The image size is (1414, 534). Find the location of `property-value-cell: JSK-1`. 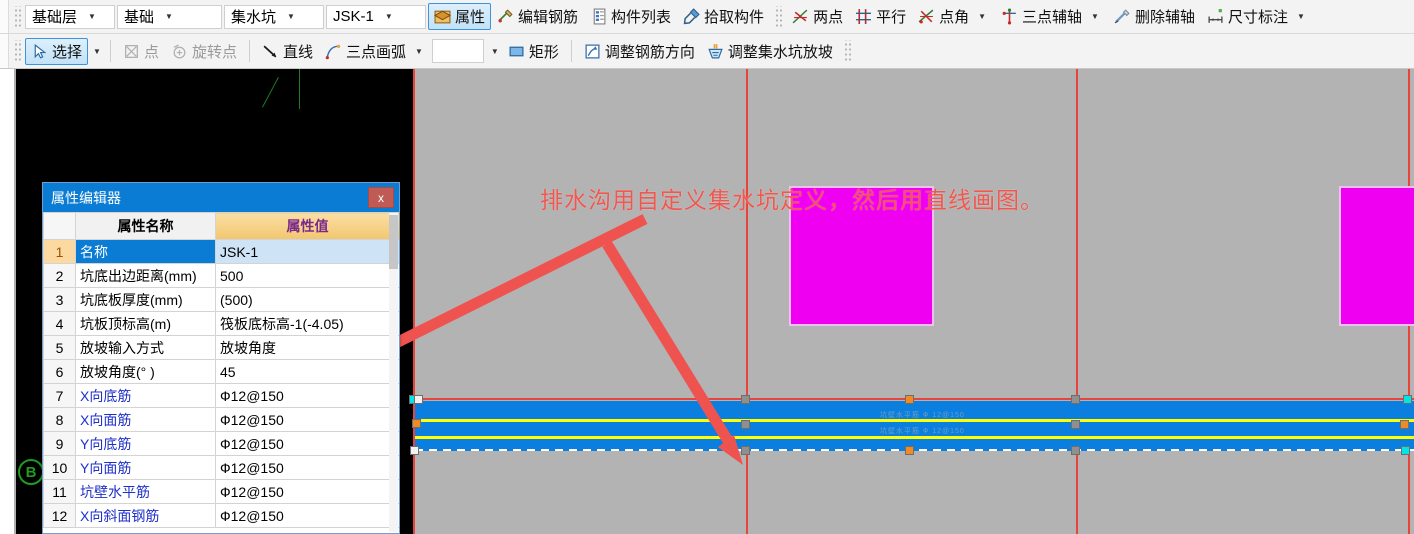

property-value-cell: JSK-1 is located at coordinates (307, 251).